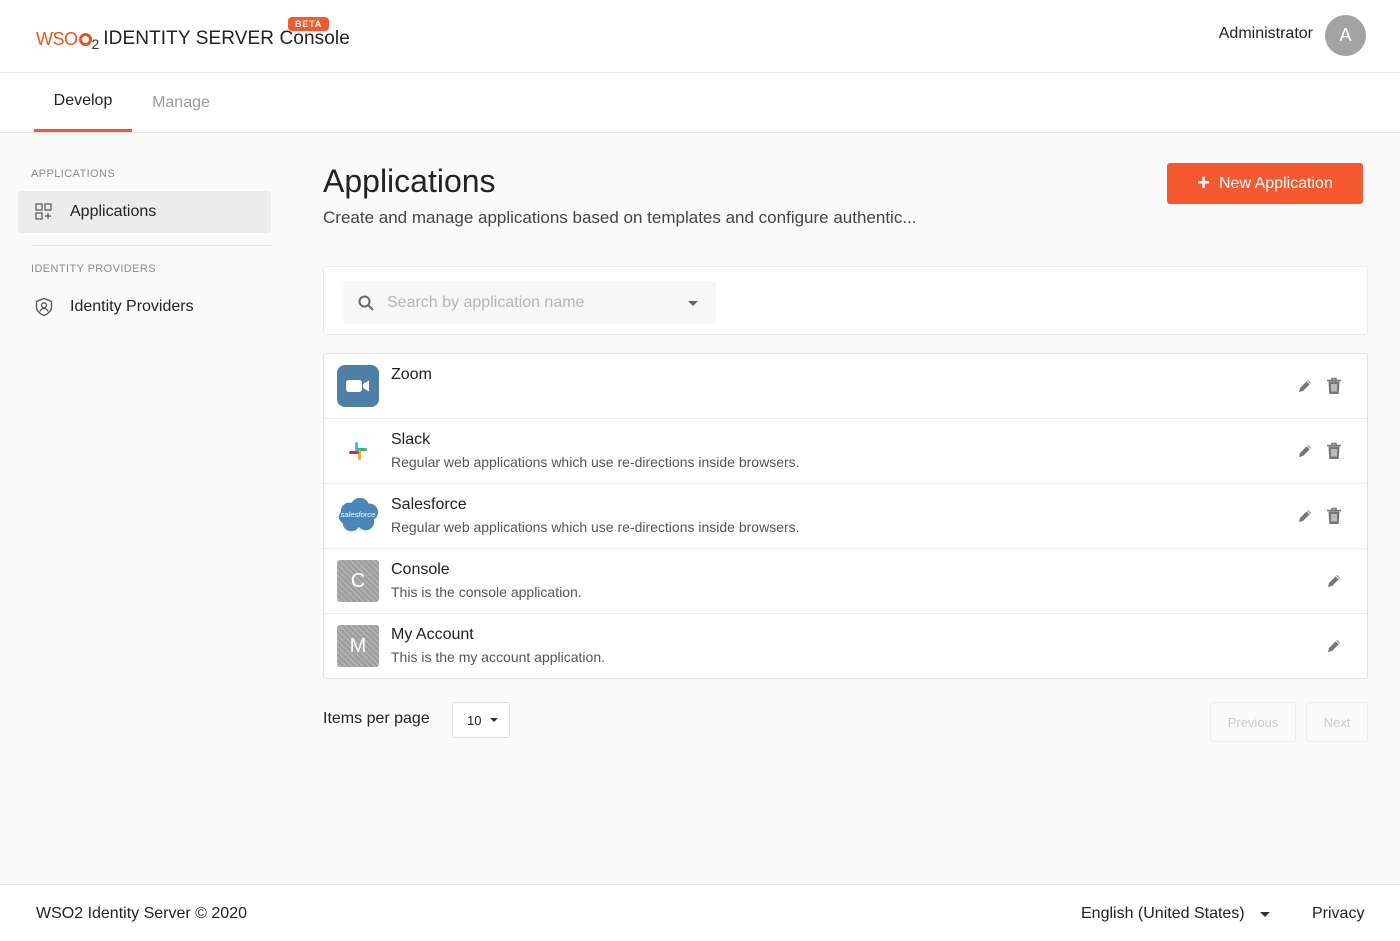  Describe the element at coordinates (358, 451) in the screenshot. I see `slack-logo` at that location.